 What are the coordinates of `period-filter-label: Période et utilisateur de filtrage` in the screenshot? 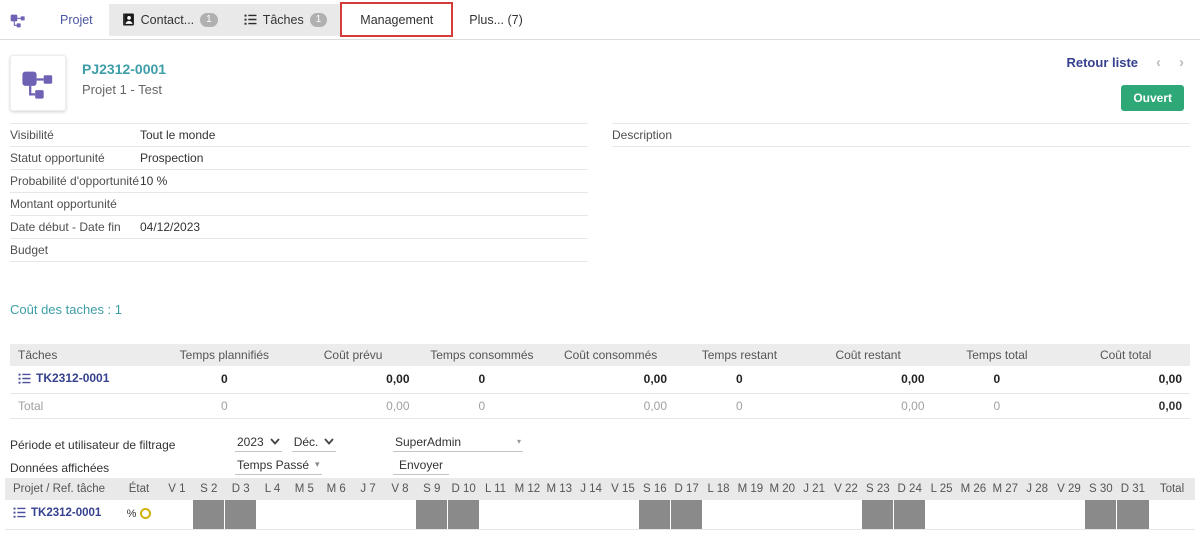 It's located at (93, 444).